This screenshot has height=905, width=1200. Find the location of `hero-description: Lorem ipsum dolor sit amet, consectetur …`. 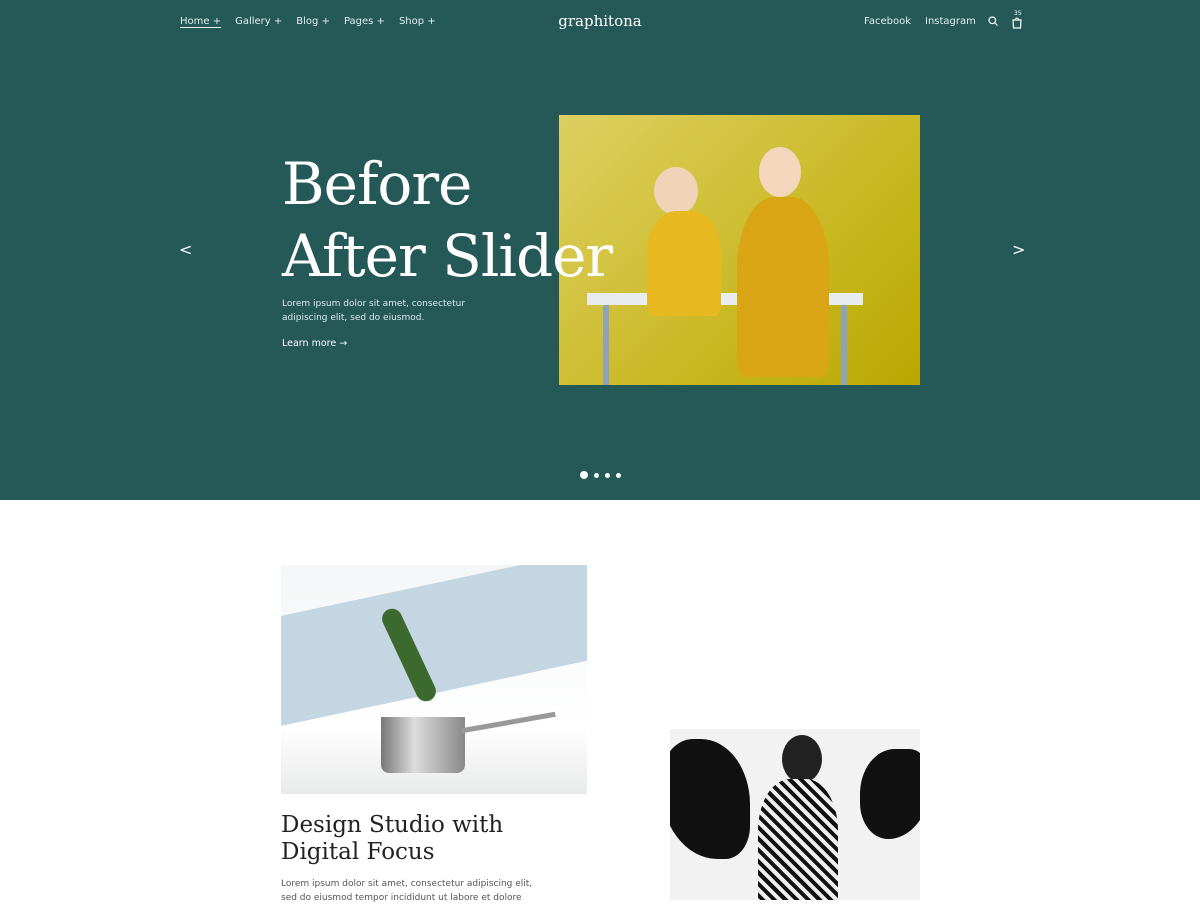

hero-description: Lorem ipsum dolor sit amet, consectetur … is located at coordinates (374, 311).